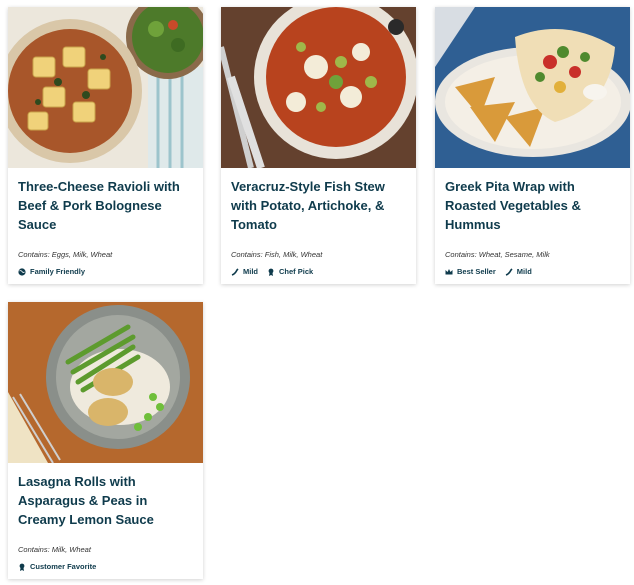 This screenshot has width=634, height=585. What do you see at coordinates (318, 271) in the screenshot?
I see `tag-list: Mild Chef Pick` at bounding box center [318, 271].